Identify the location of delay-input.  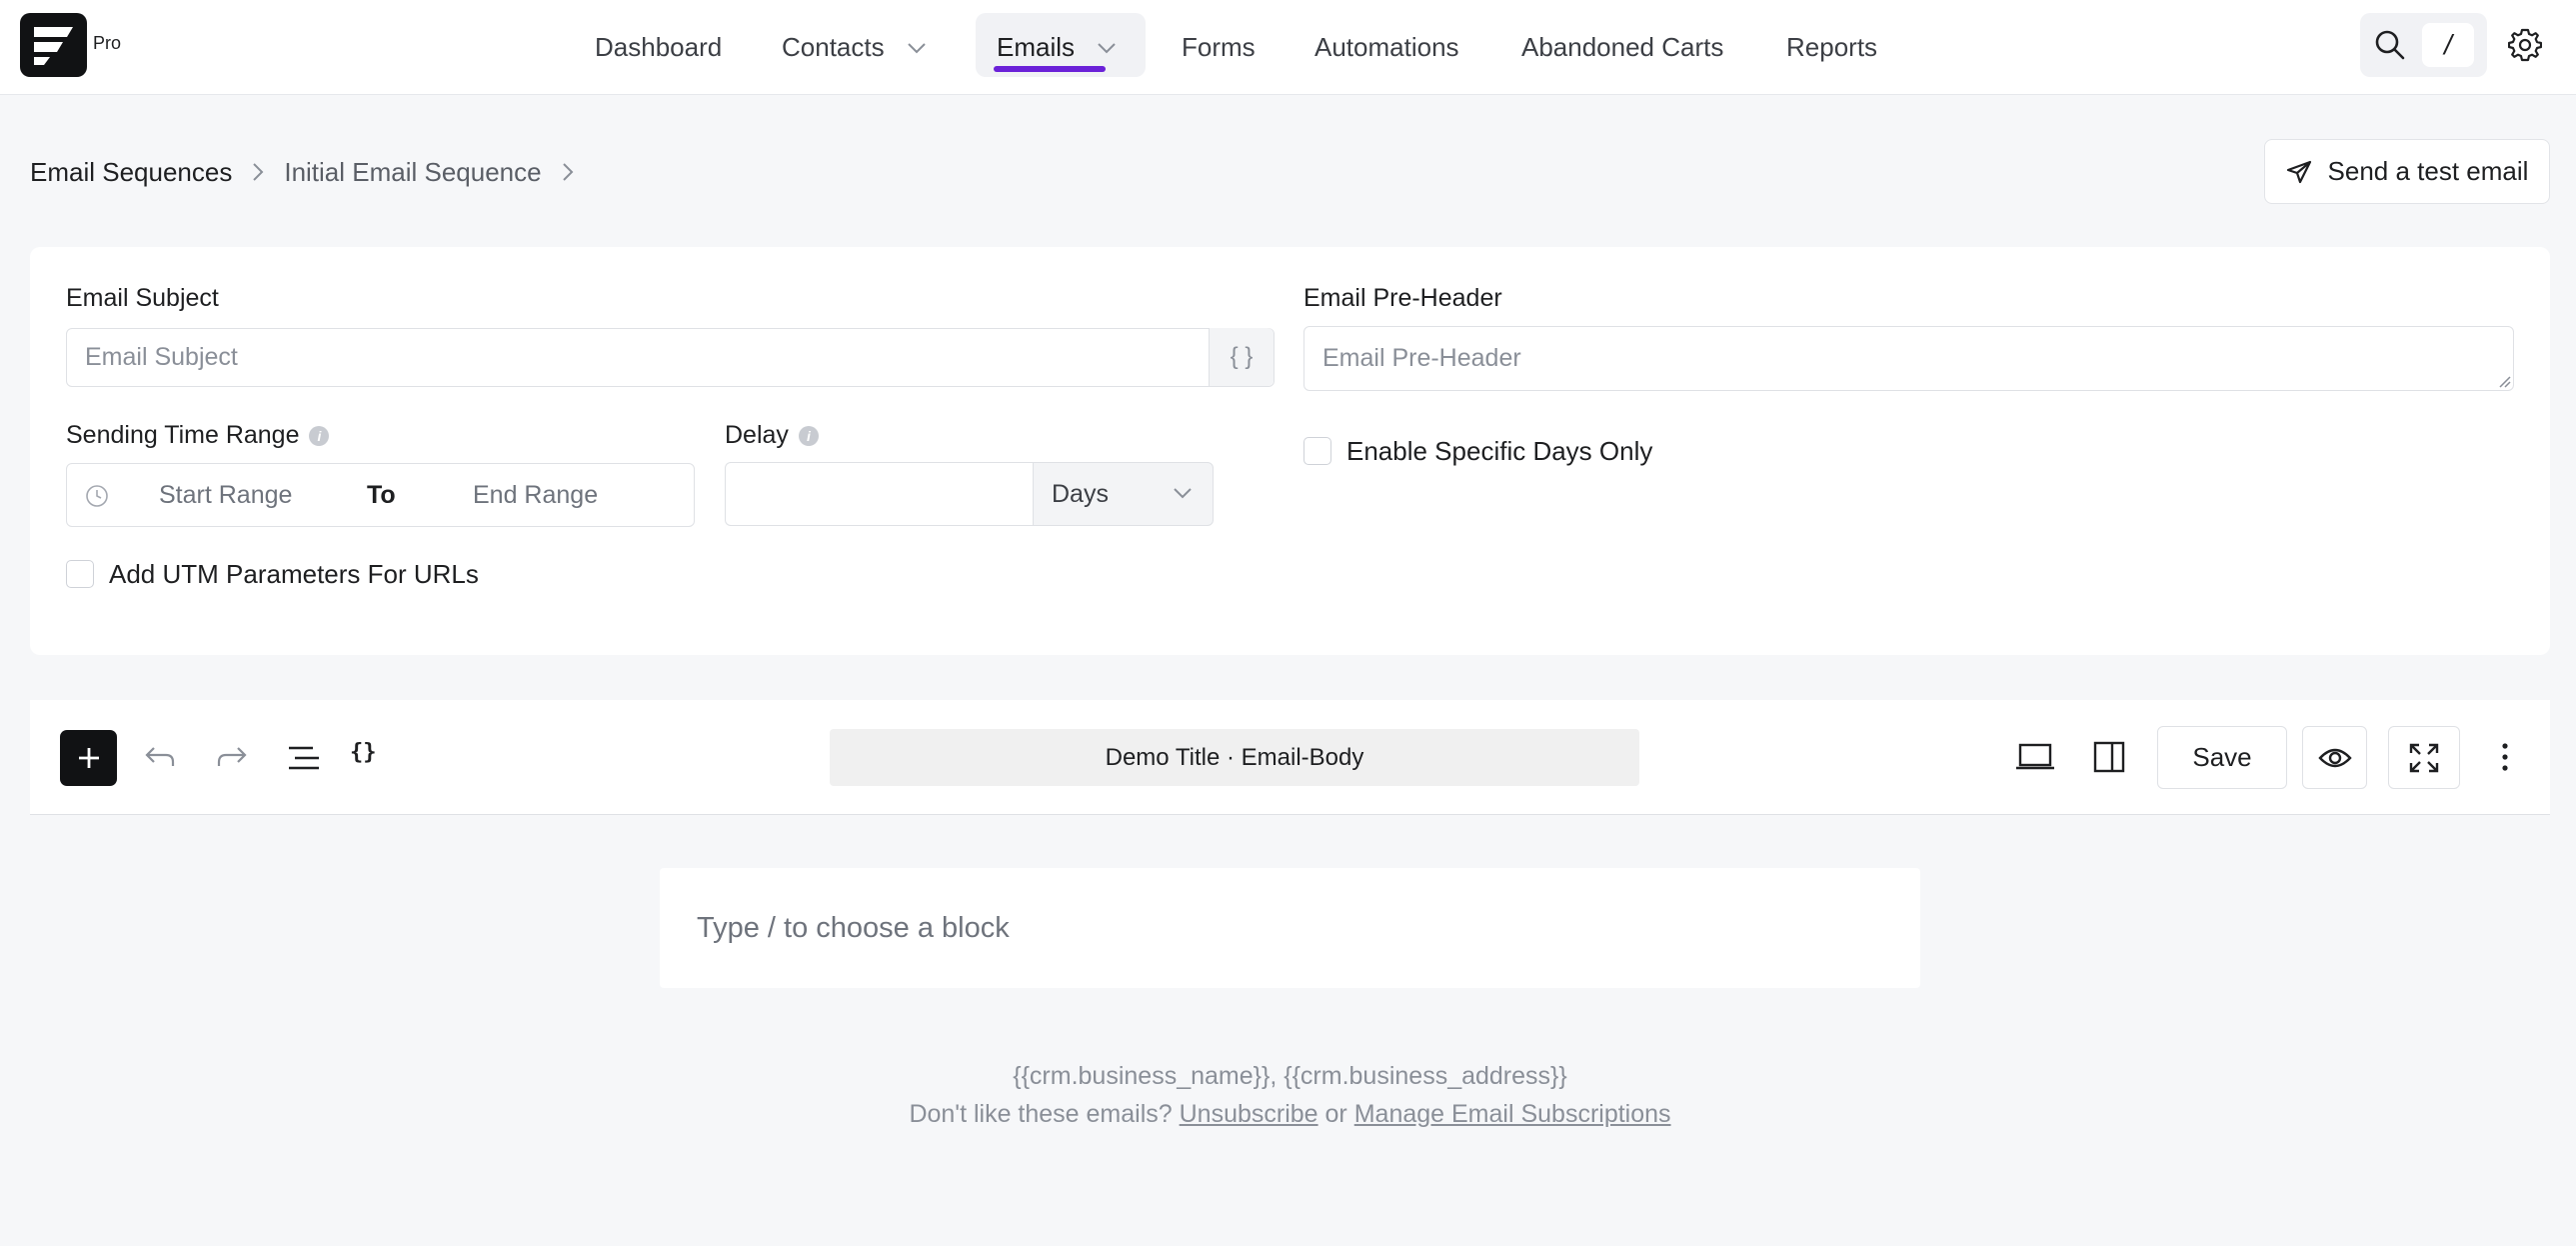
(880, 494).